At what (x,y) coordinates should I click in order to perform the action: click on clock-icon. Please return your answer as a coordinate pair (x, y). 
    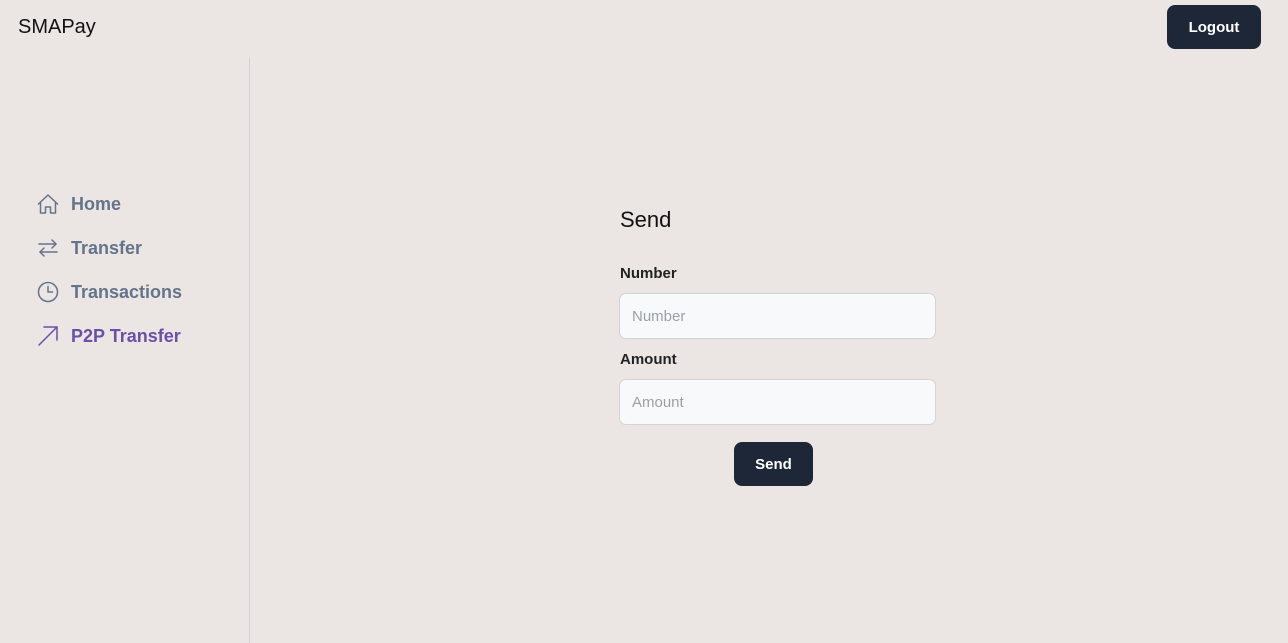
    Looking at the image, I should click on (48, 292).